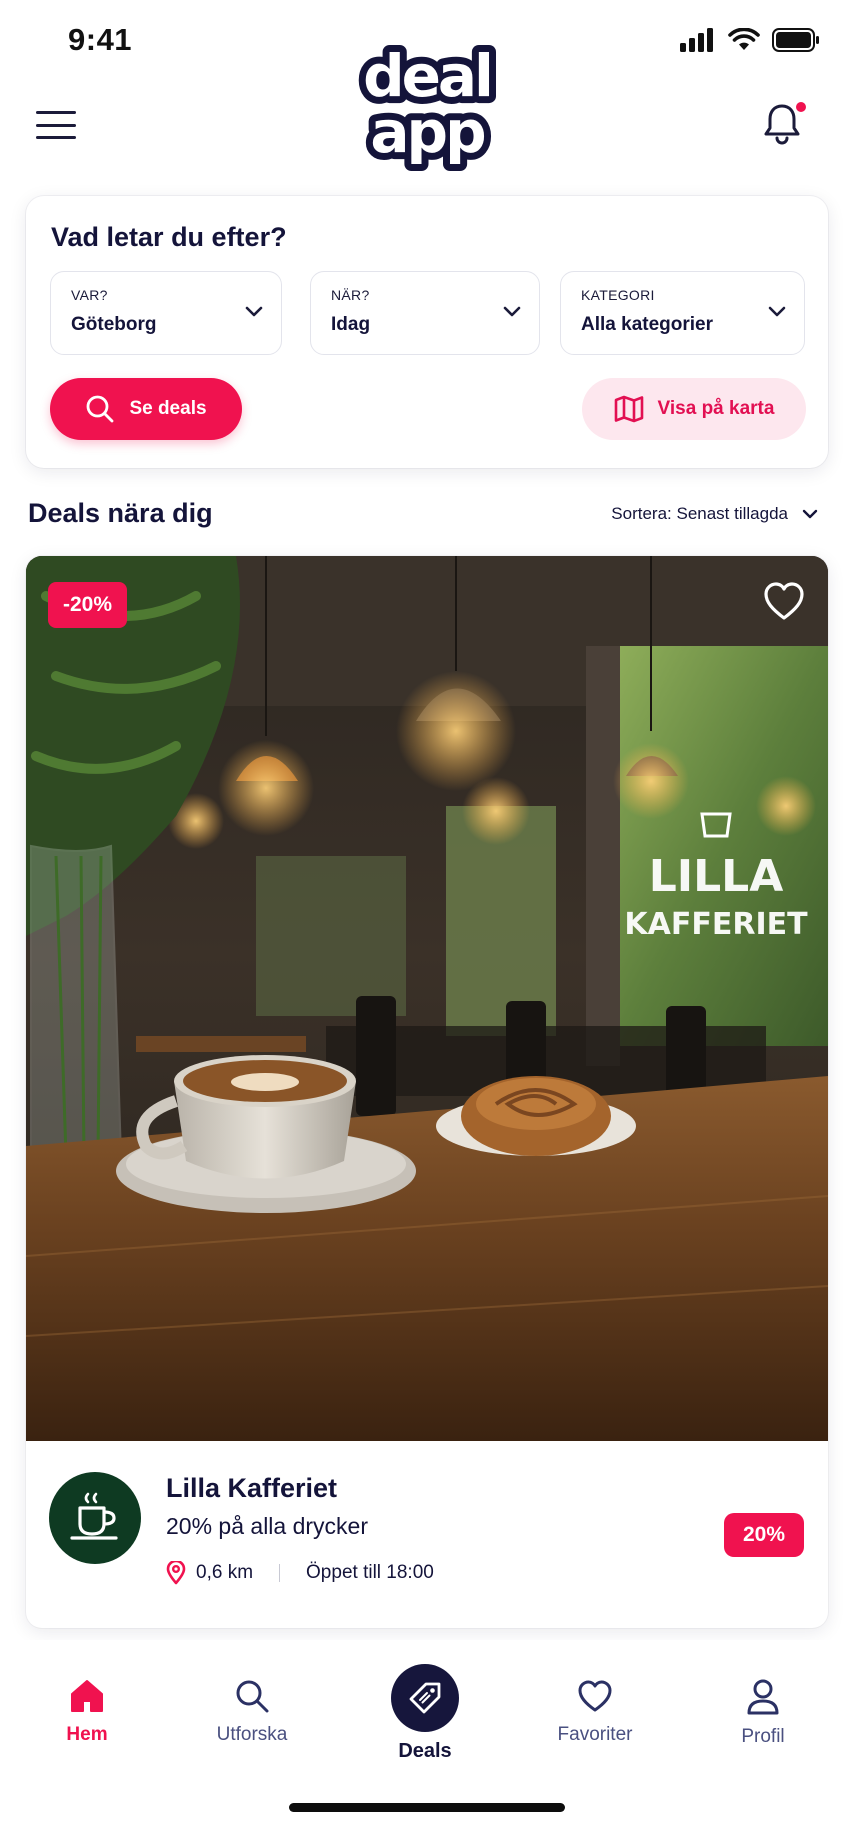  Describe the element at coordinates (168, 408) in the screenshot. I see `see-deals-label: Se deals` at that location.